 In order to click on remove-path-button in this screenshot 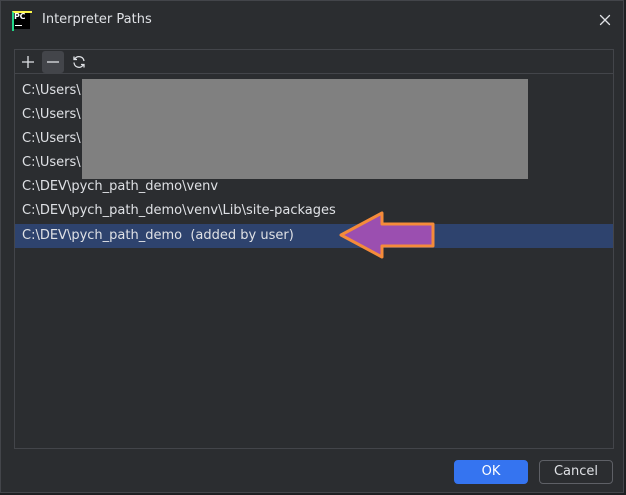, I will do `click(53, 62)`.